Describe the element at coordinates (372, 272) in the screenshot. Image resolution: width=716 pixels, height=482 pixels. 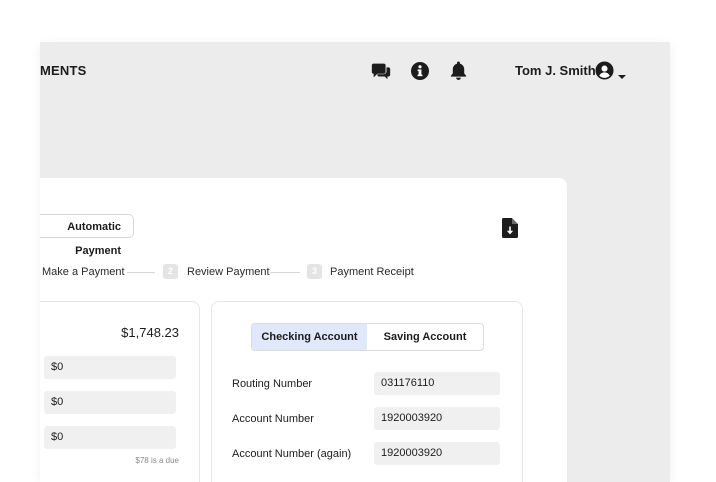
I see `step-label-payment-receipt: Payment Receipt` at that location.